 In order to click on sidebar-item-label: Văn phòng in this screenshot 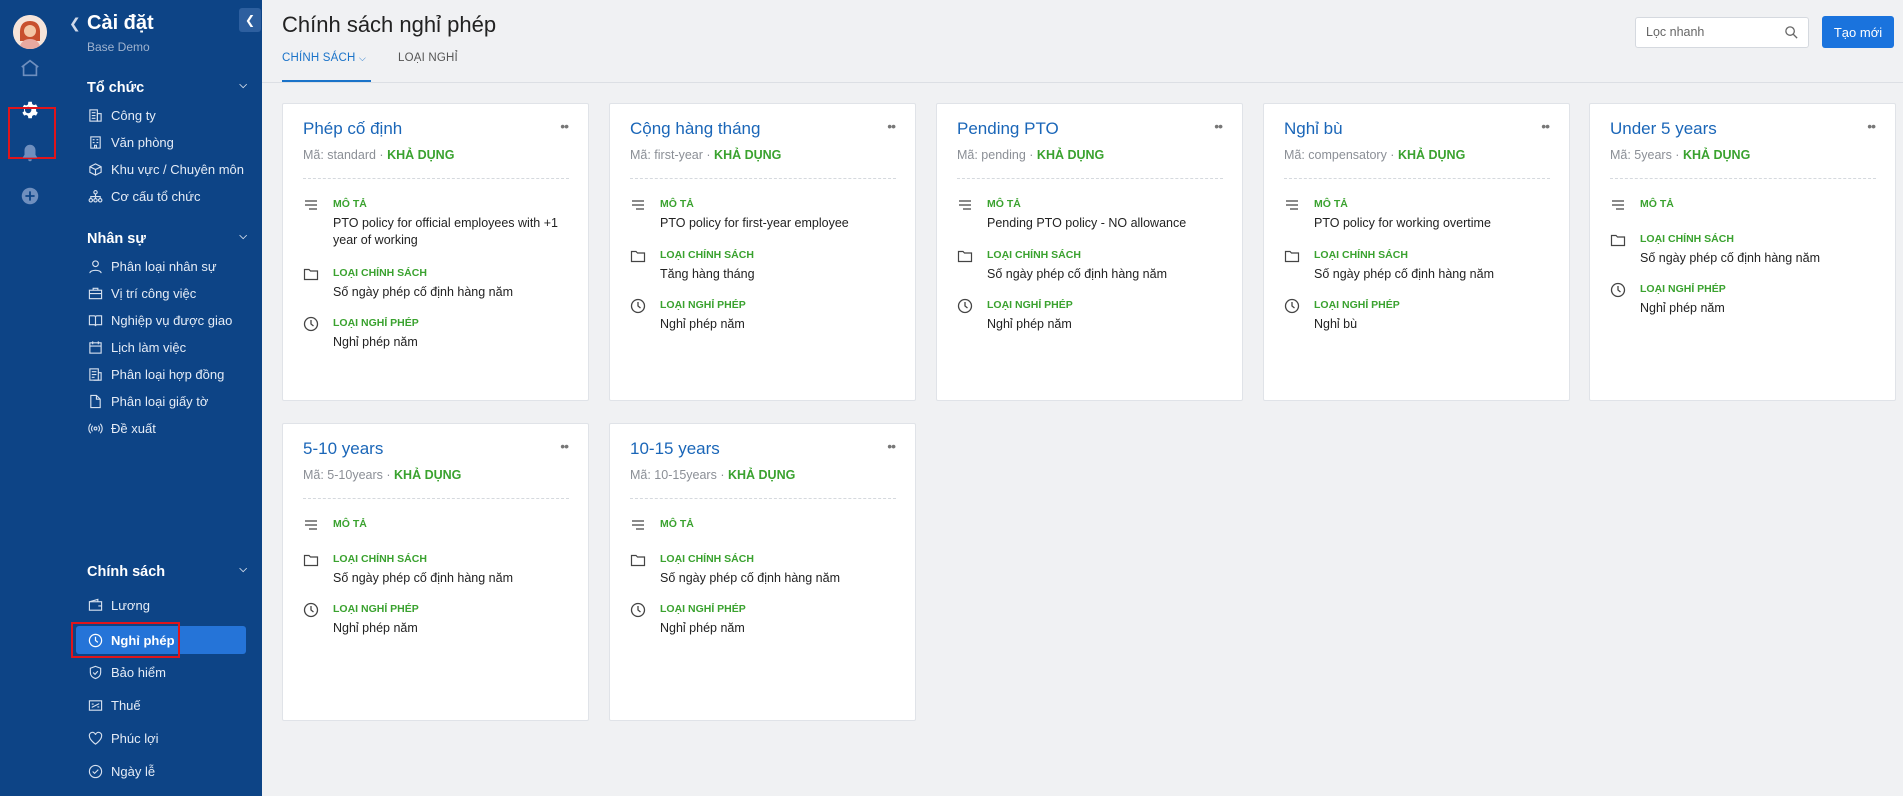, I will do `click(142, 142)`.